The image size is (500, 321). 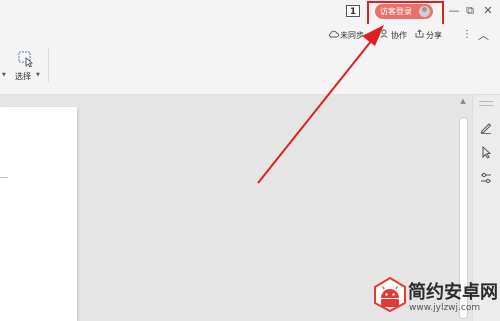 What do you see at coordinates (389, 294) in the screenshot?
I see `android-logo-icon` at bounding box center [389, 294].